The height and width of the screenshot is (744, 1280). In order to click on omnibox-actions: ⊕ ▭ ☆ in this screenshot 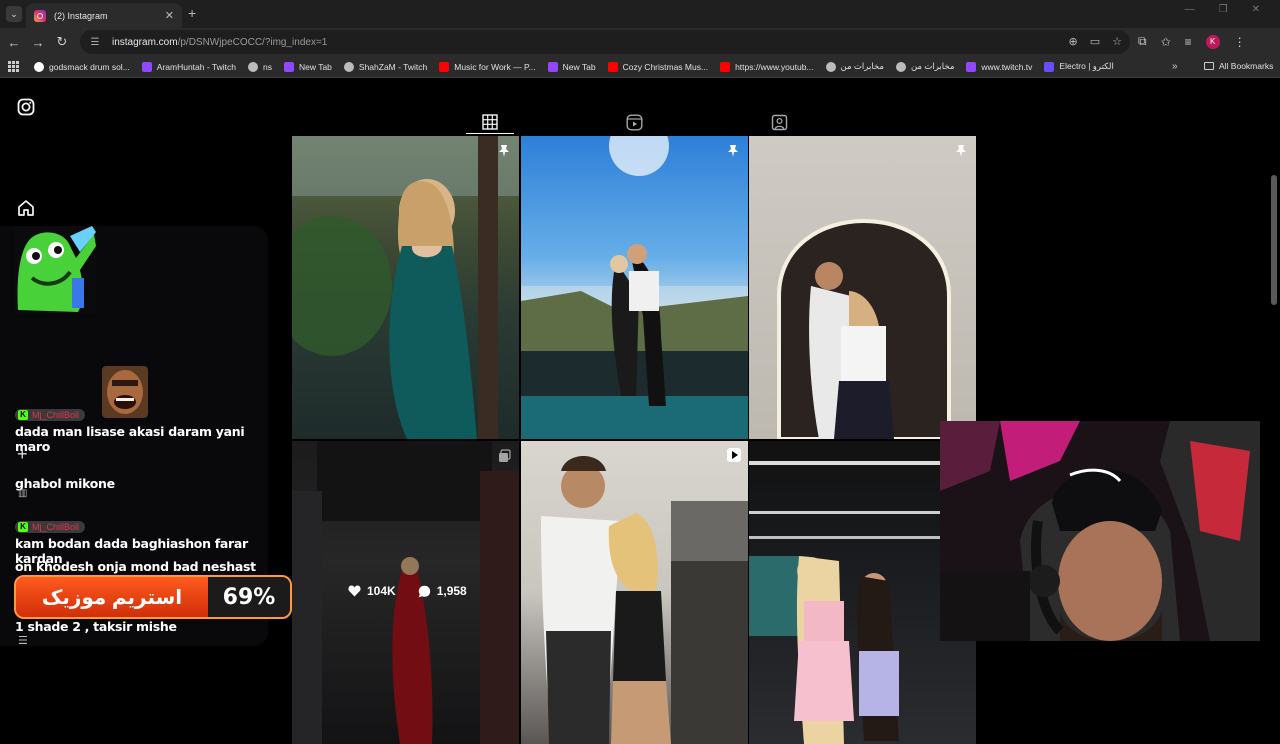, I will do `click(1096, 41)`.